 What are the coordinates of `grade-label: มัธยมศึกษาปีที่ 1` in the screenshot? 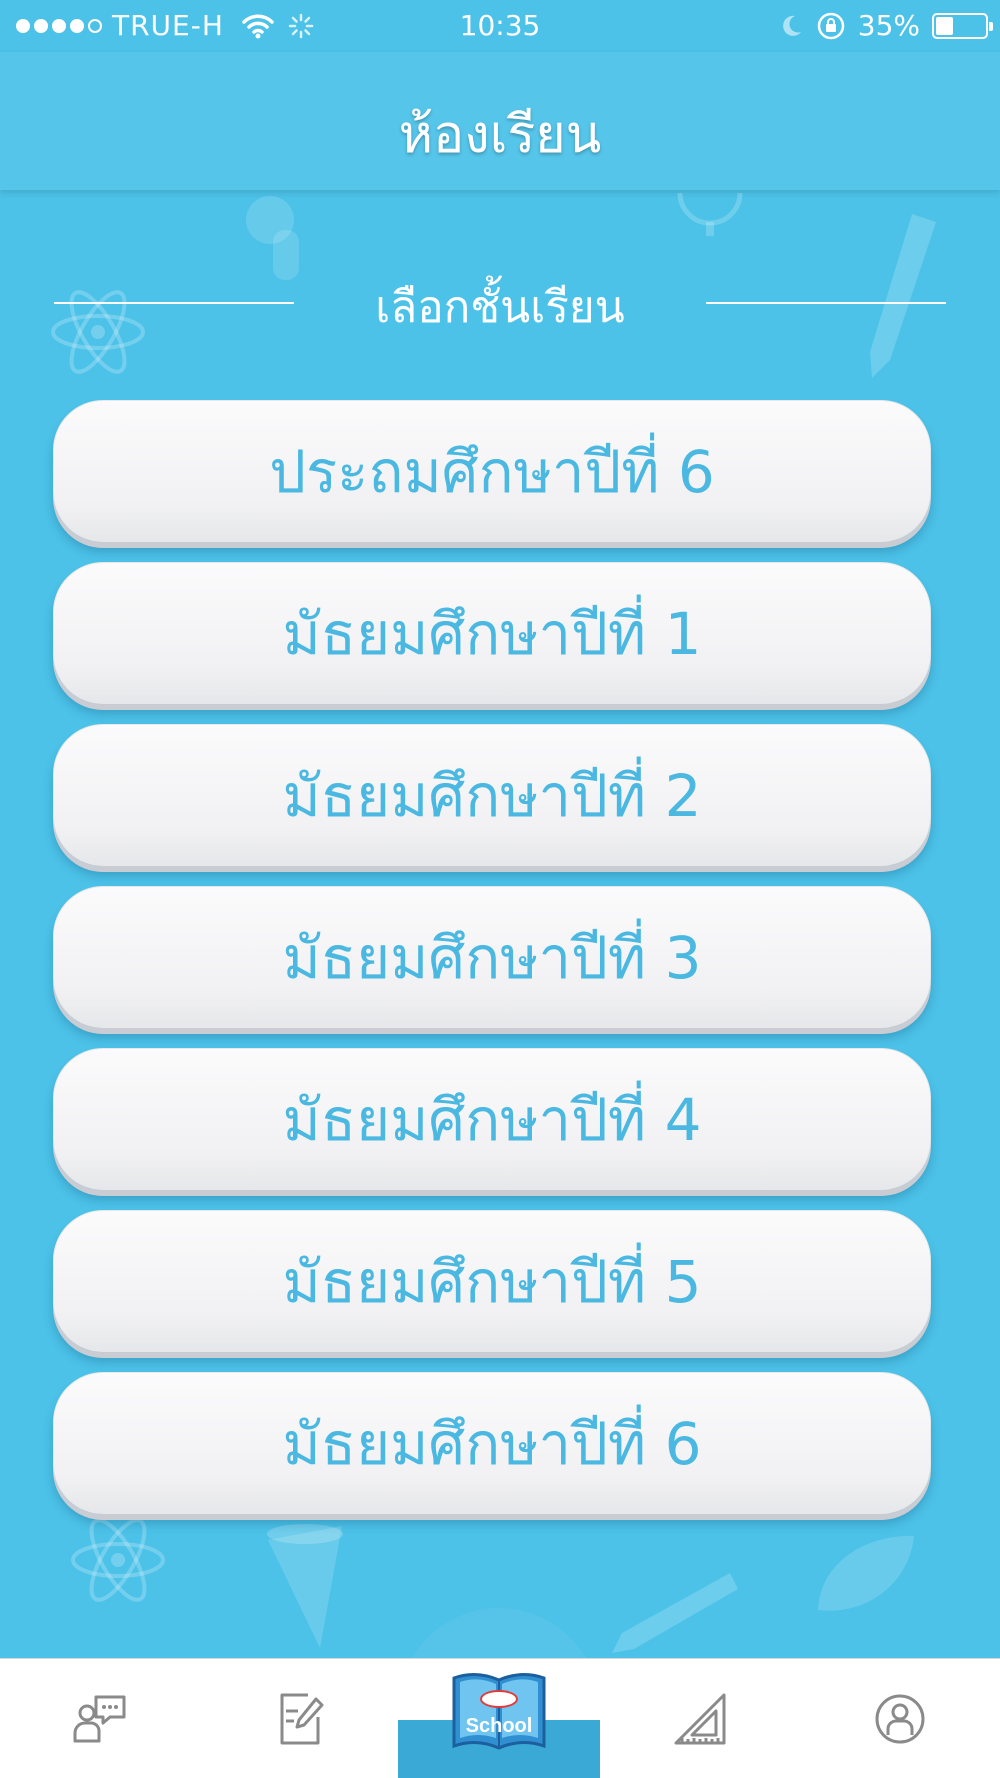 It's located at (492, 633).